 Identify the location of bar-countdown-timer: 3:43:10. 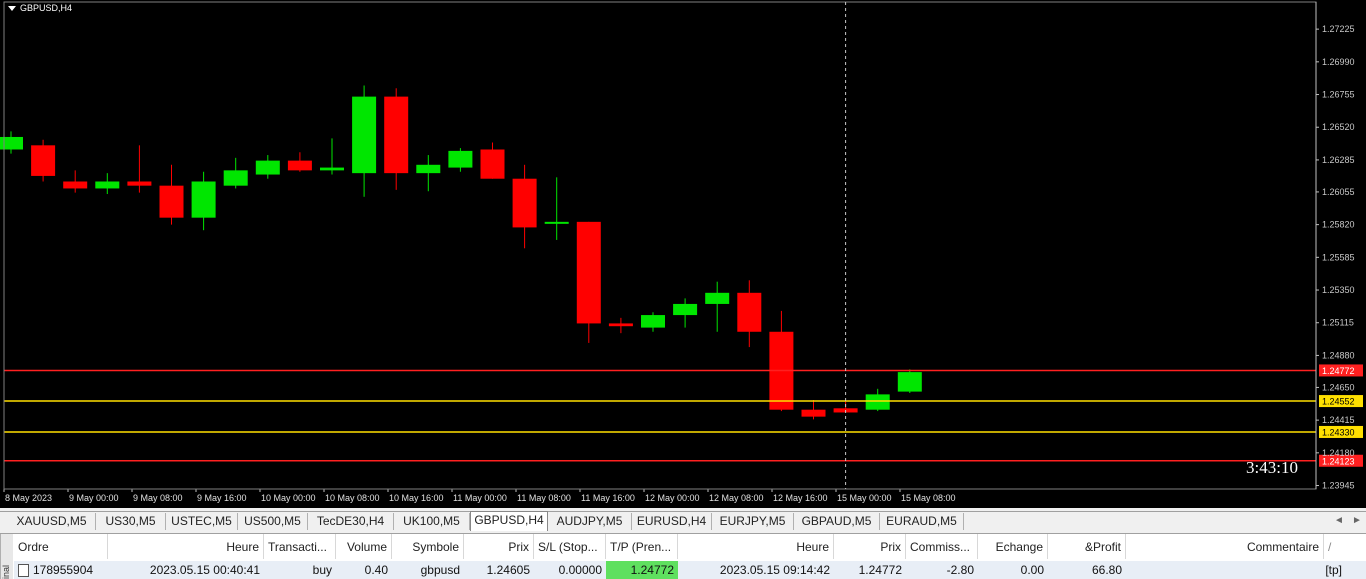
(1272, 467).